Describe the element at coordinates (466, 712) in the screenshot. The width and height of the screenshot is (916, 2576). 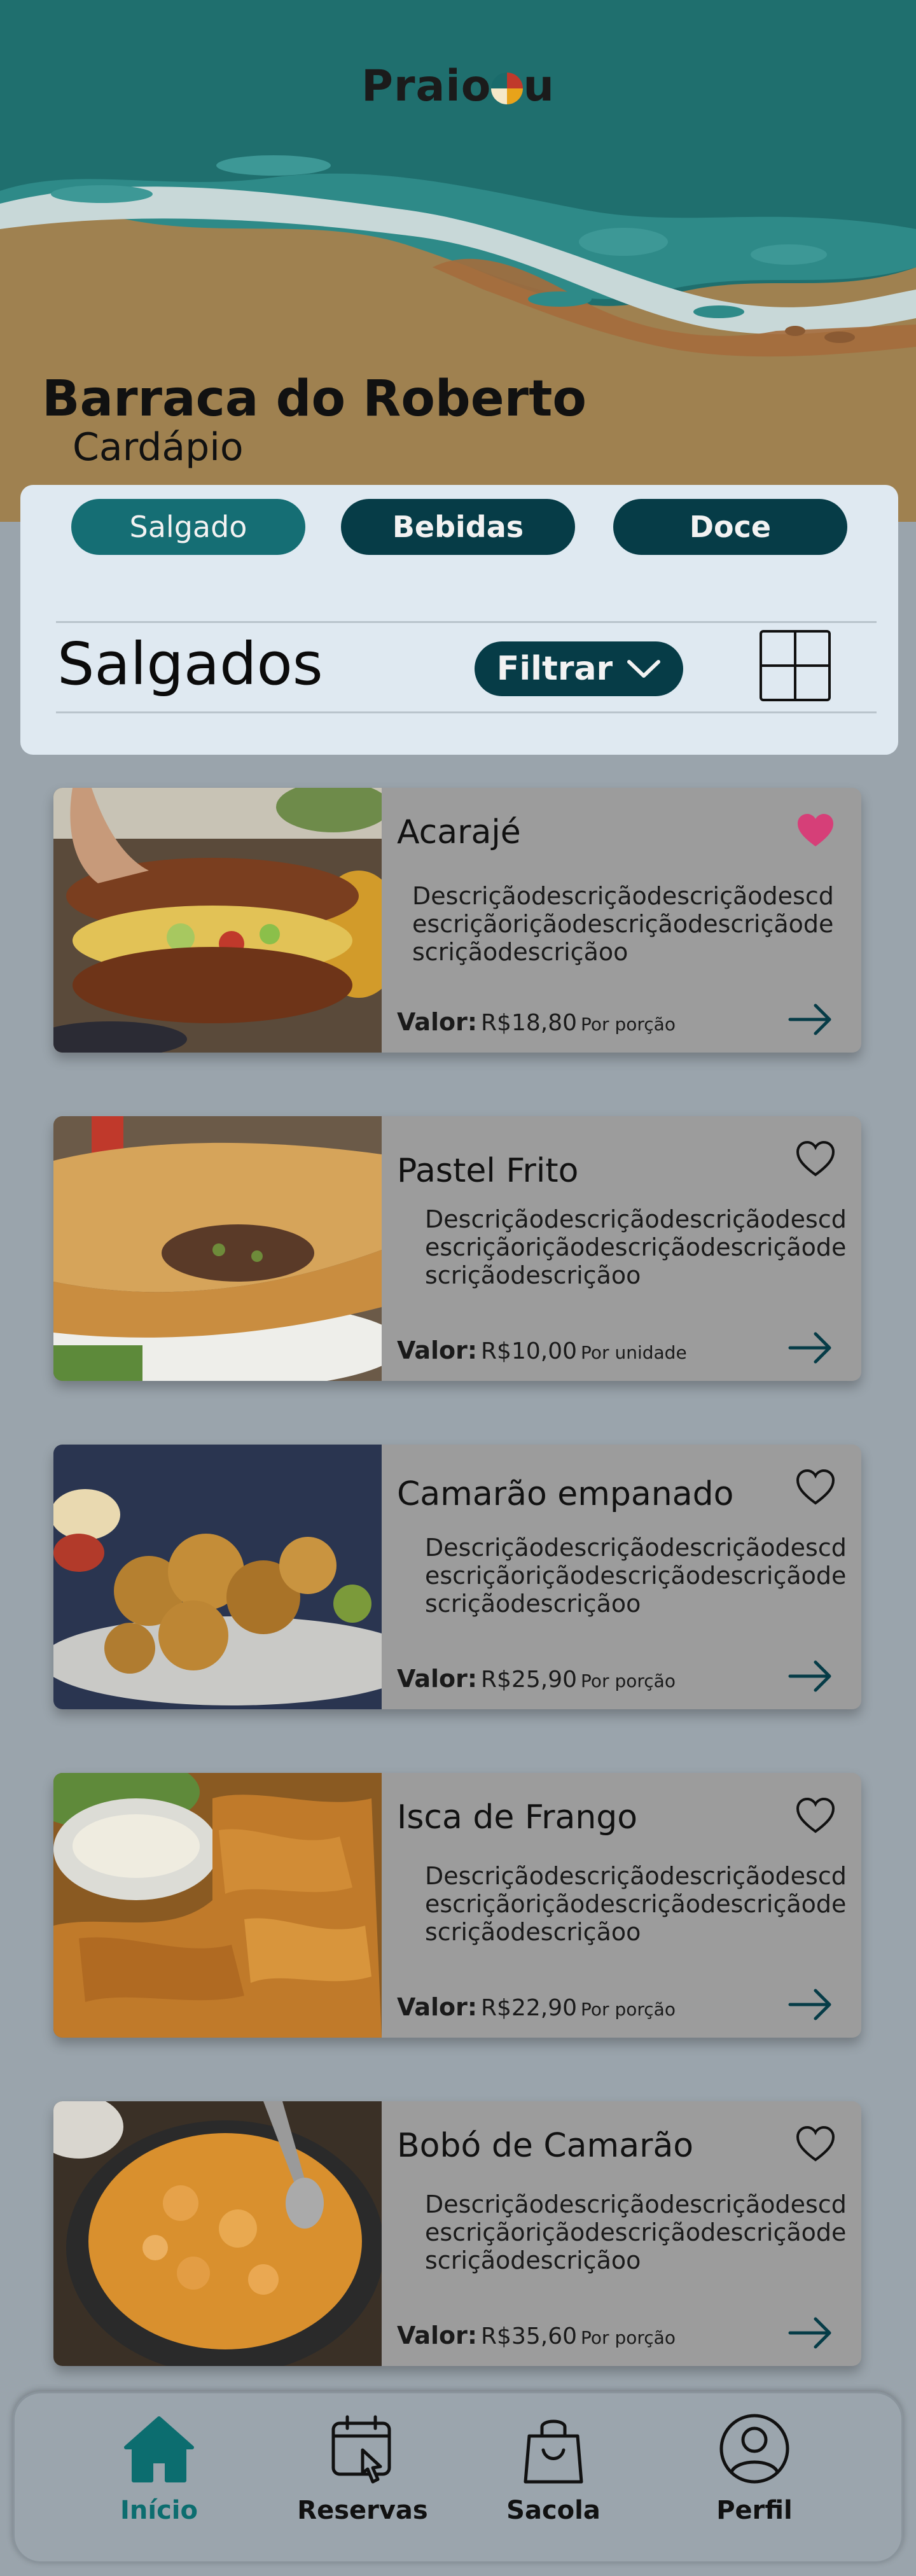
I see `divider-bottom` at that location.